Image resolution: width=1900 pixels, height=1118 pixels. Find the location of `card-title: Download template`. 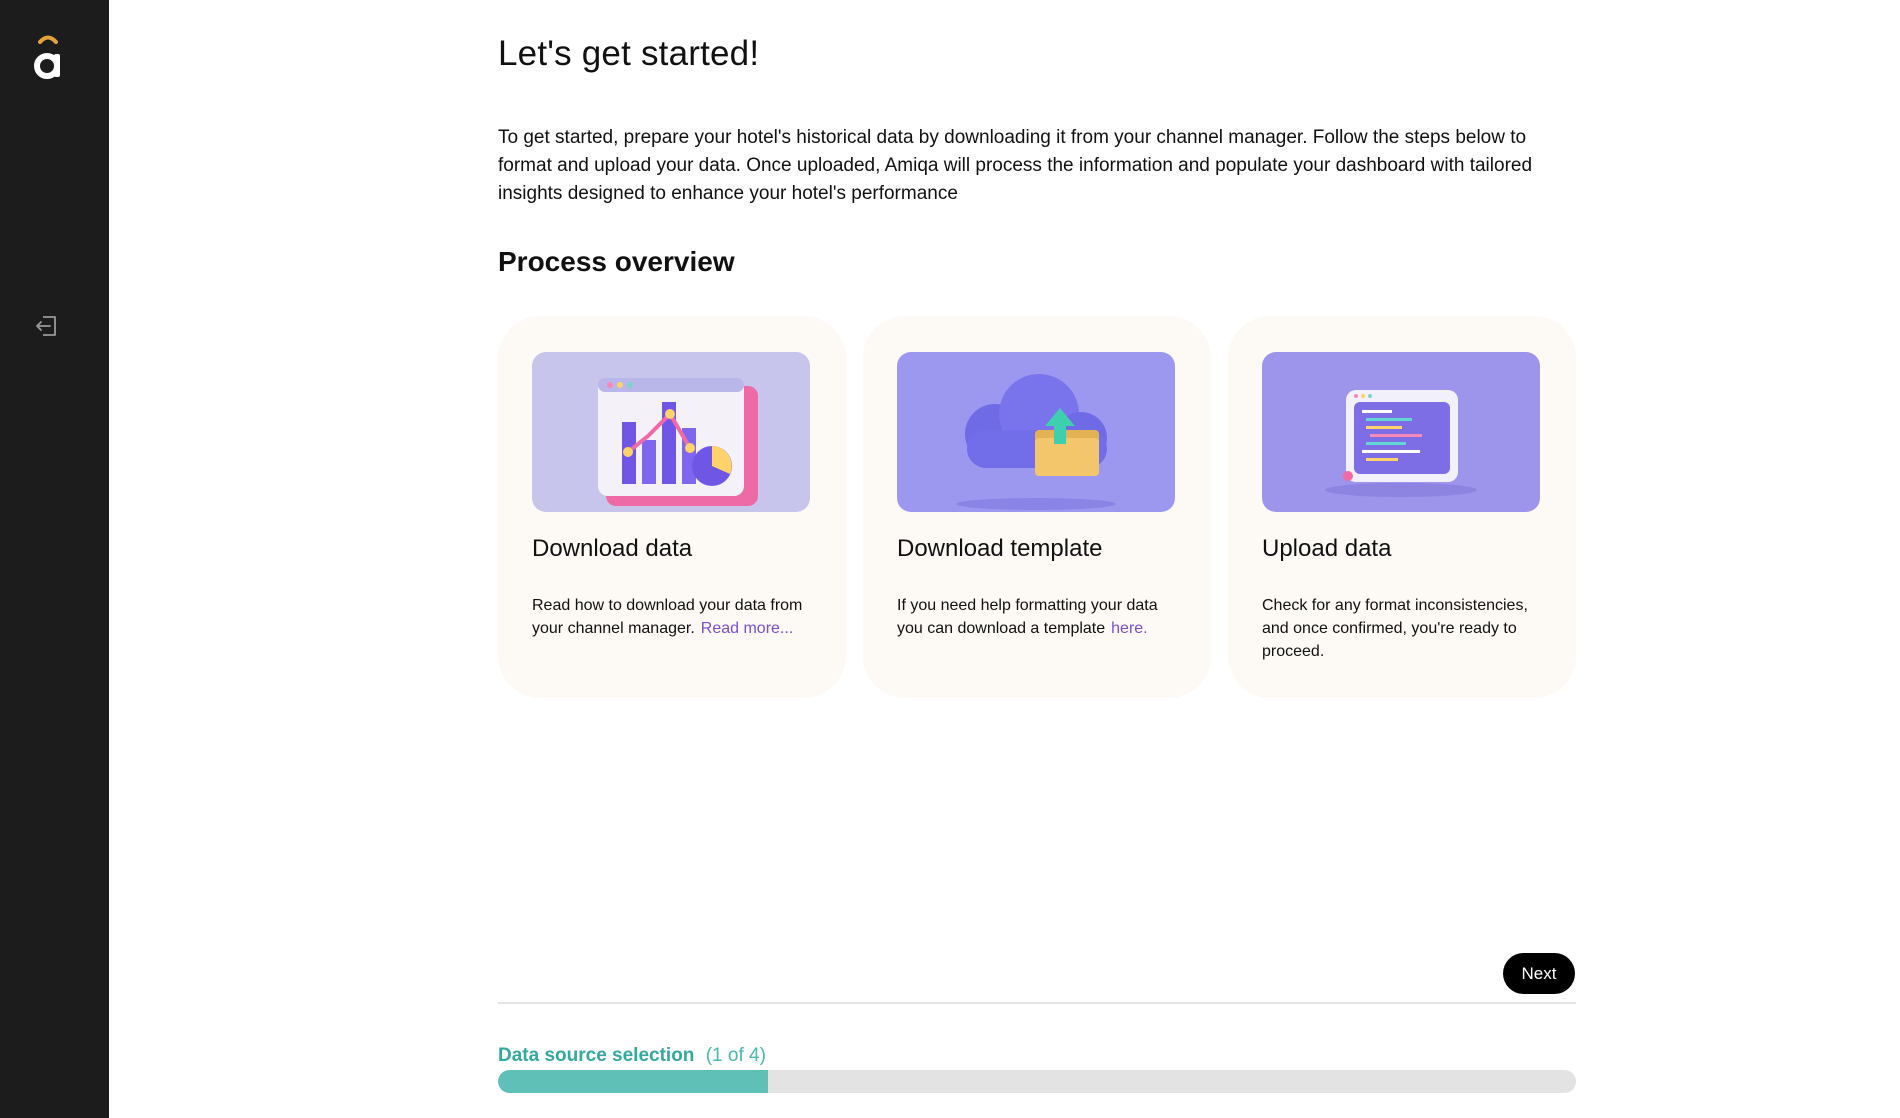

card-title: Download template is located at coordinates (1000, 548).